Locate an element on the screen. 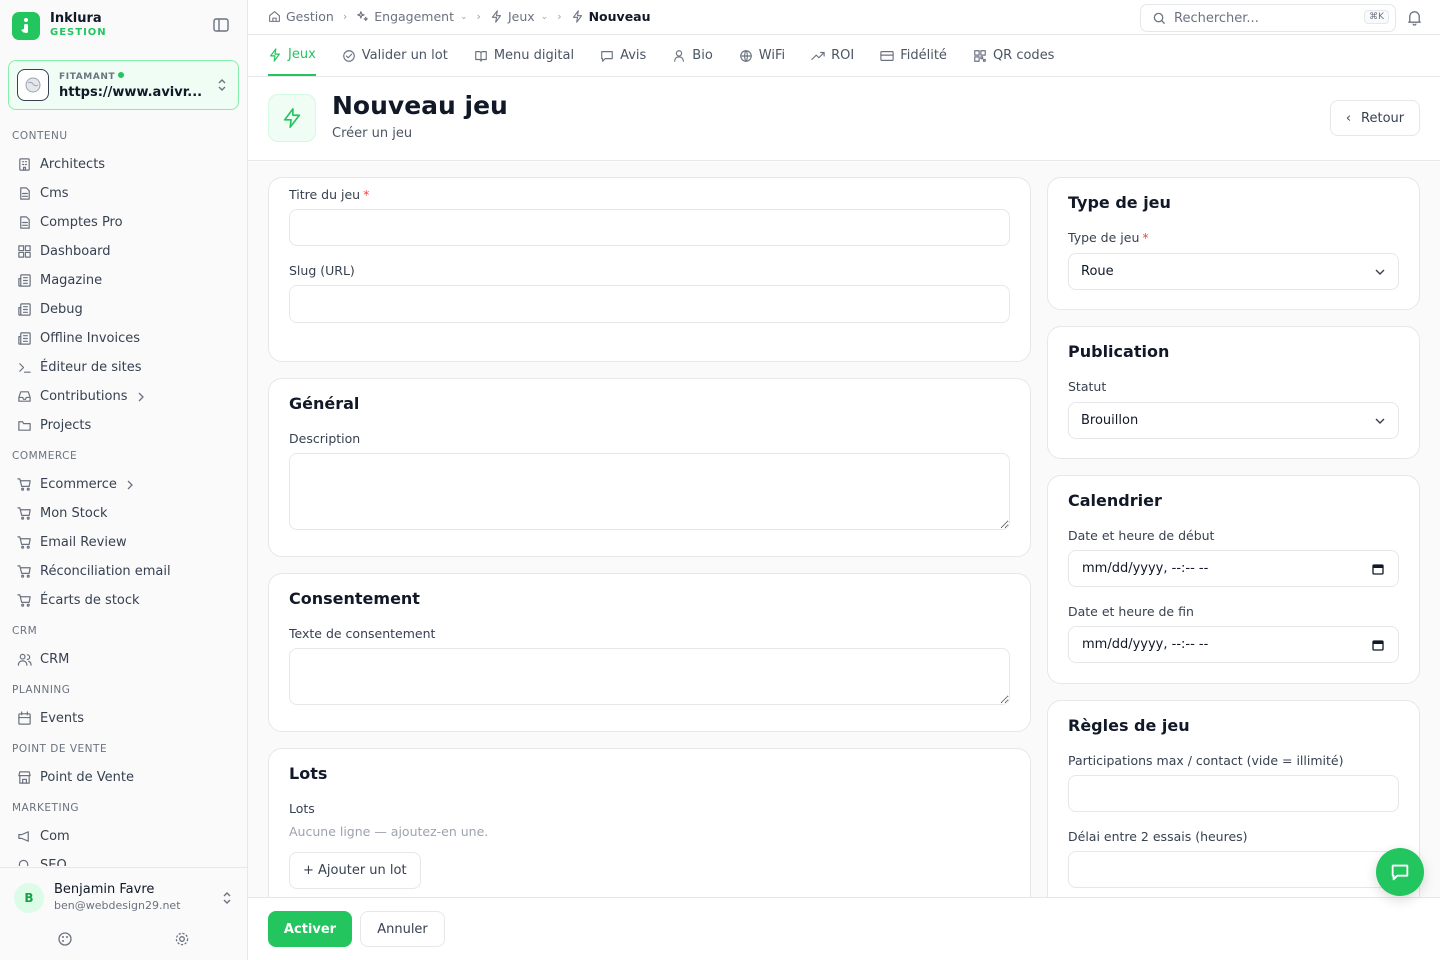  breadcrumb-label: Engagement is located at coordinates (414, 16).